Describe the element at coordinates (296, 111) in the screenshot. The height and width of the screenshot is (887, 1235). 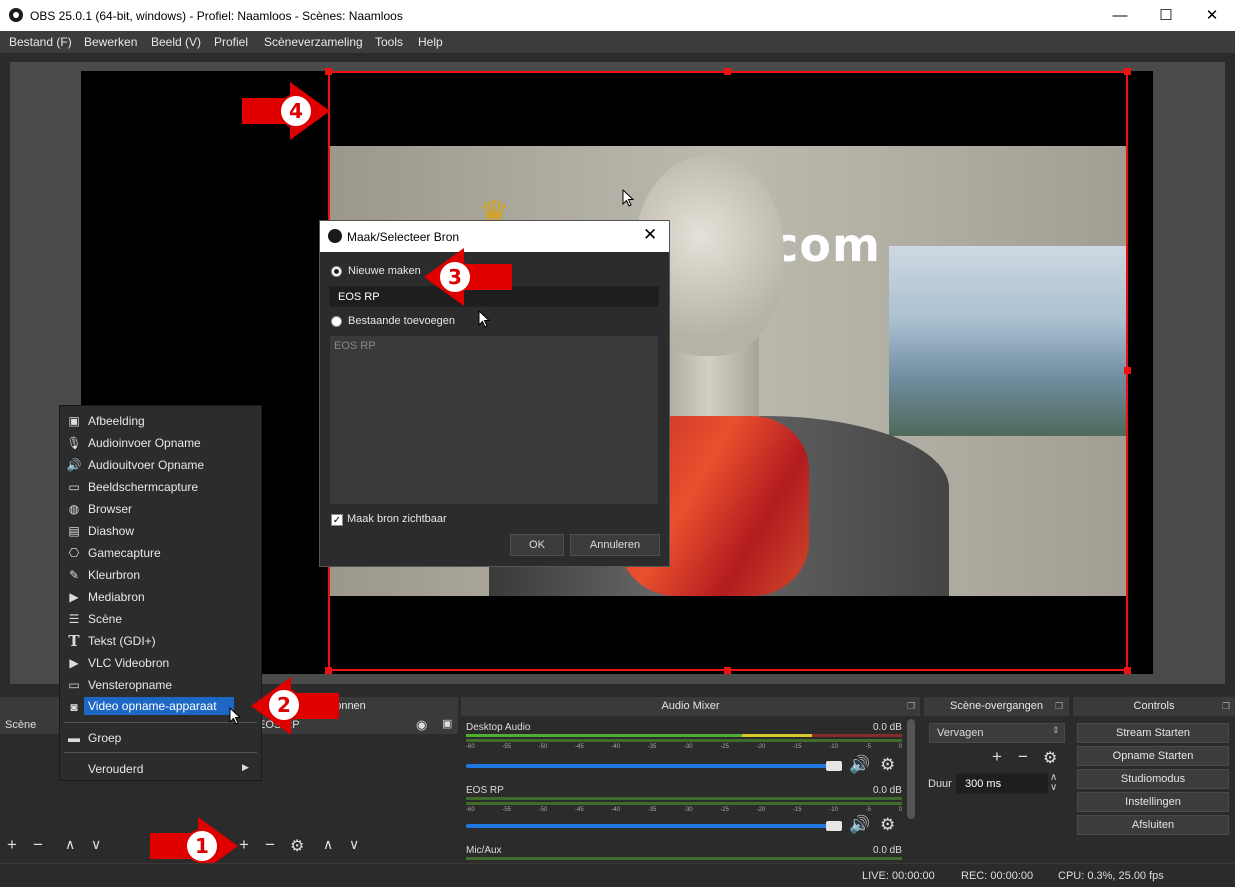
I see `annotation-badge-4: 4` at that location.